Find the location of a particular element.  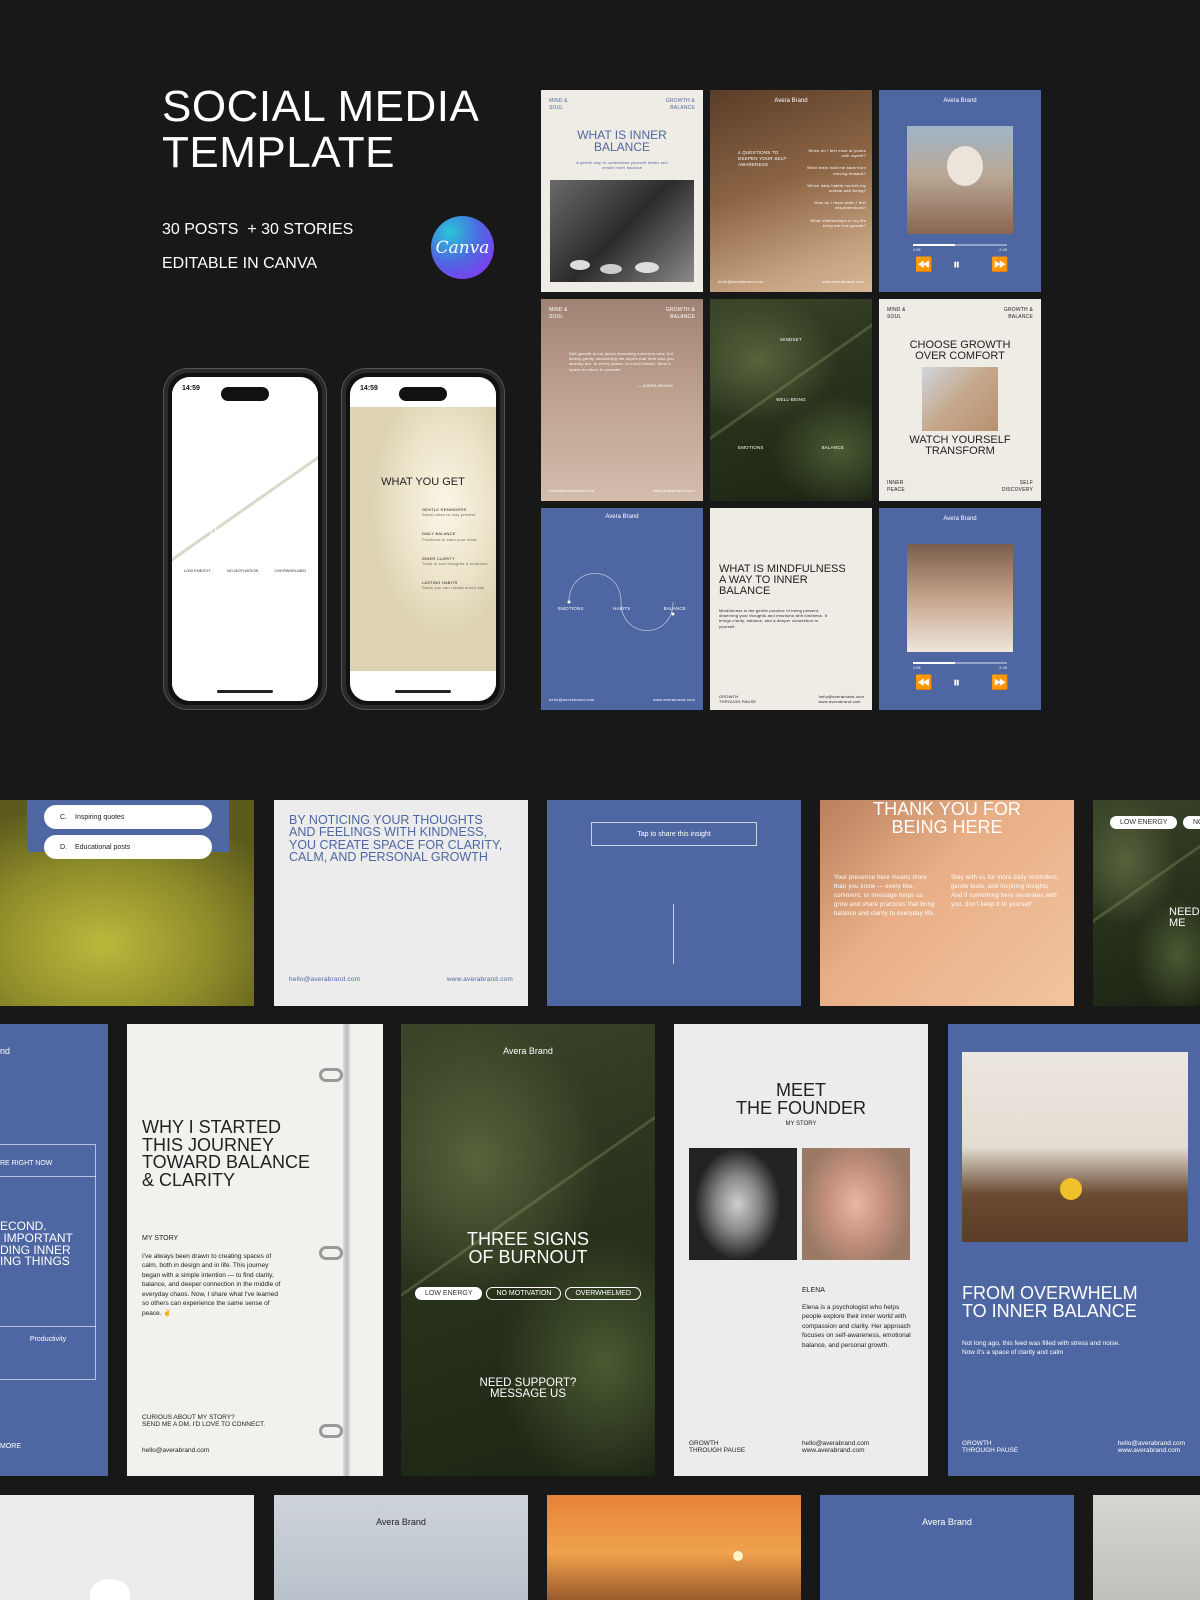

productivity-button: Productivity is located at coordinates (48, 1339).